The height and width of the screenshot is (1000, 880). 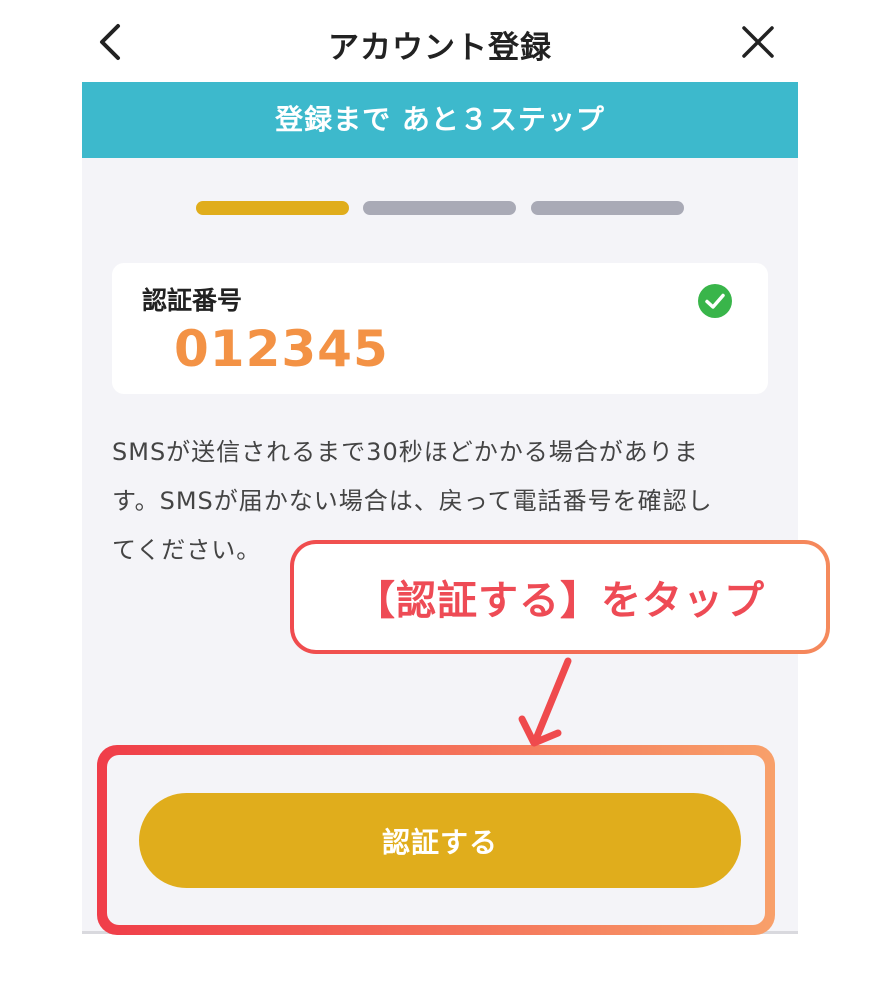 What do you see at coordinates (440, 328) in the screenshot?
I see `verification-code-card: 認証番号 012345` at bounding box center [440, 328].